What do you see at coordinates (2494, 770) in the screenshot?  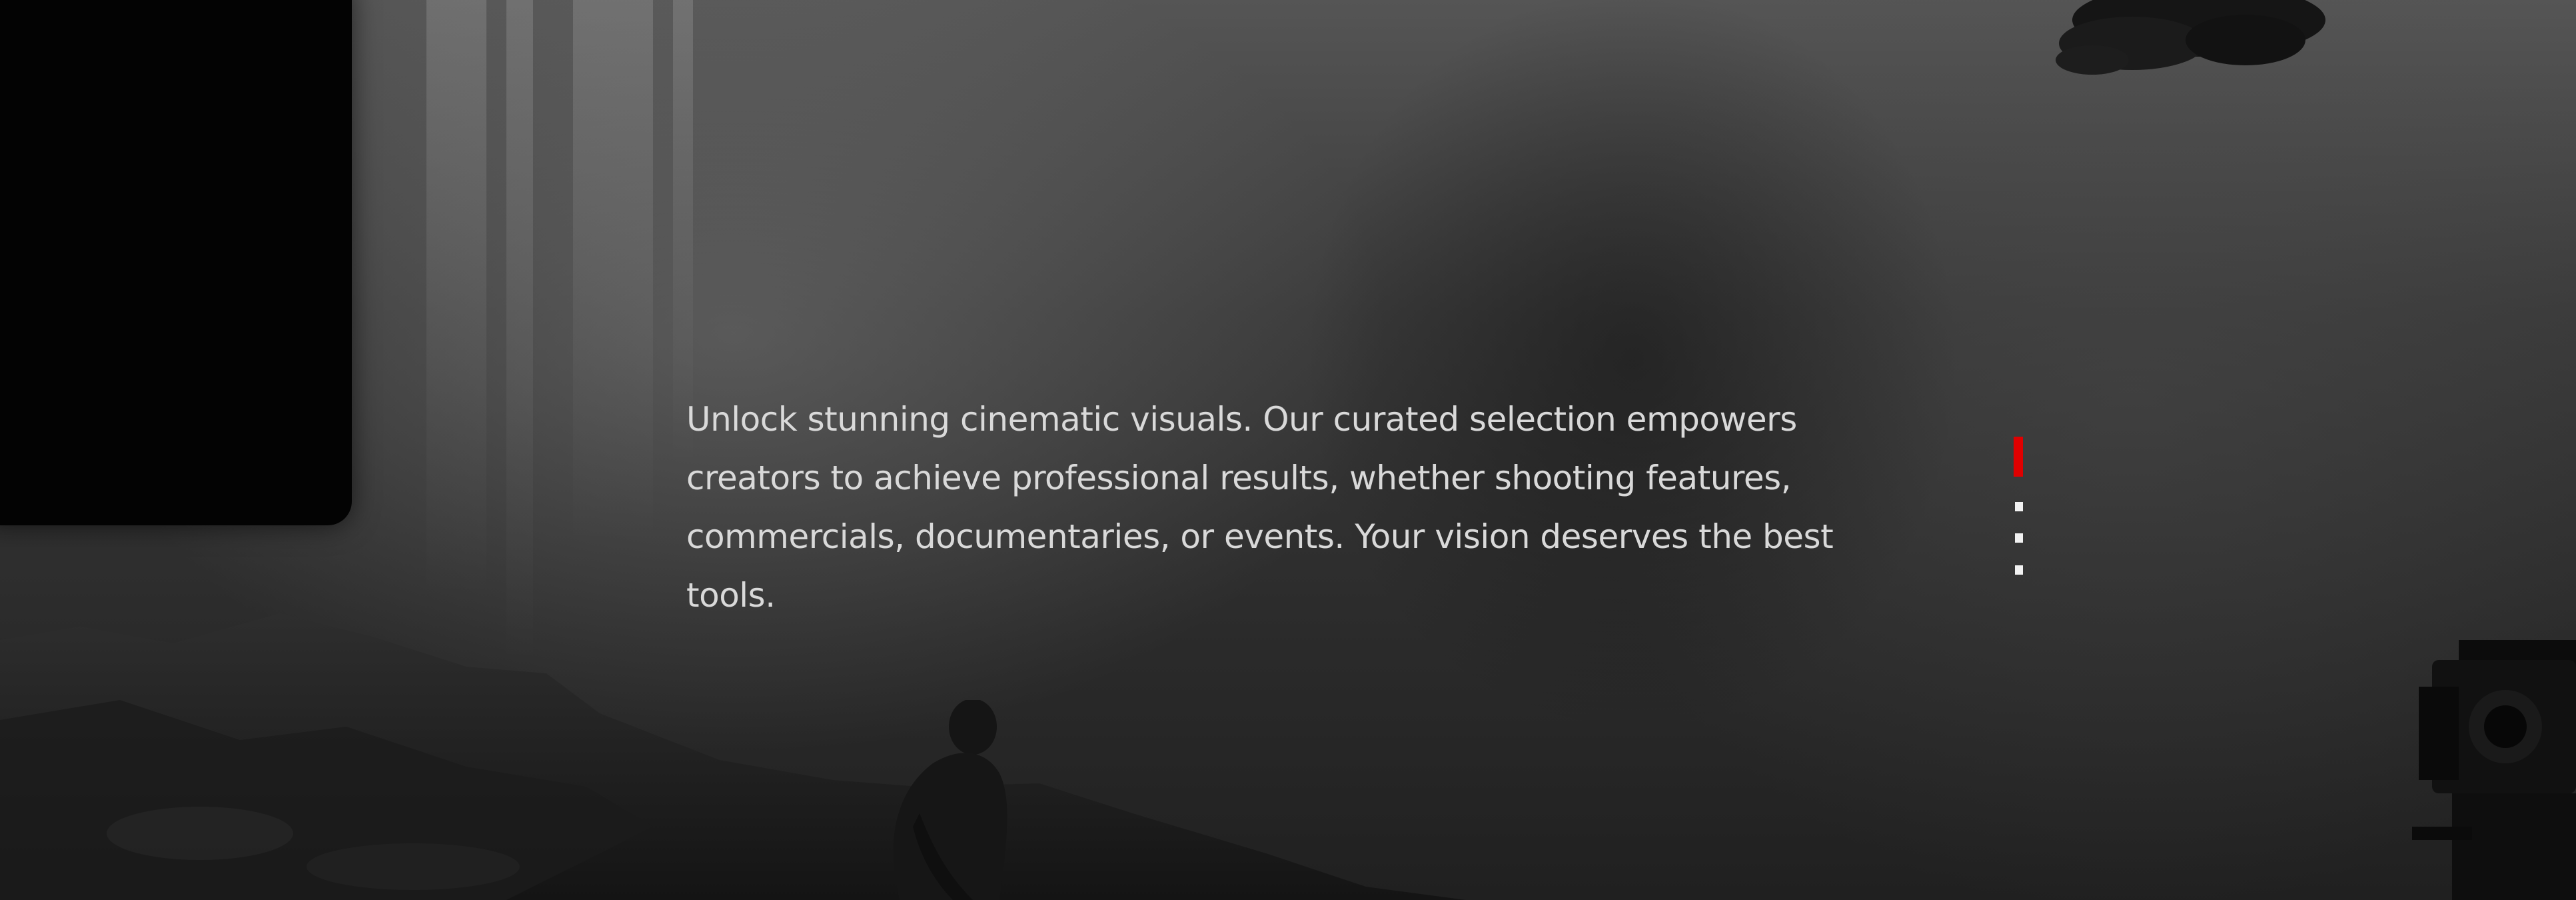 I see `cinema-camera-icon` at bounding box center [2494, 770].